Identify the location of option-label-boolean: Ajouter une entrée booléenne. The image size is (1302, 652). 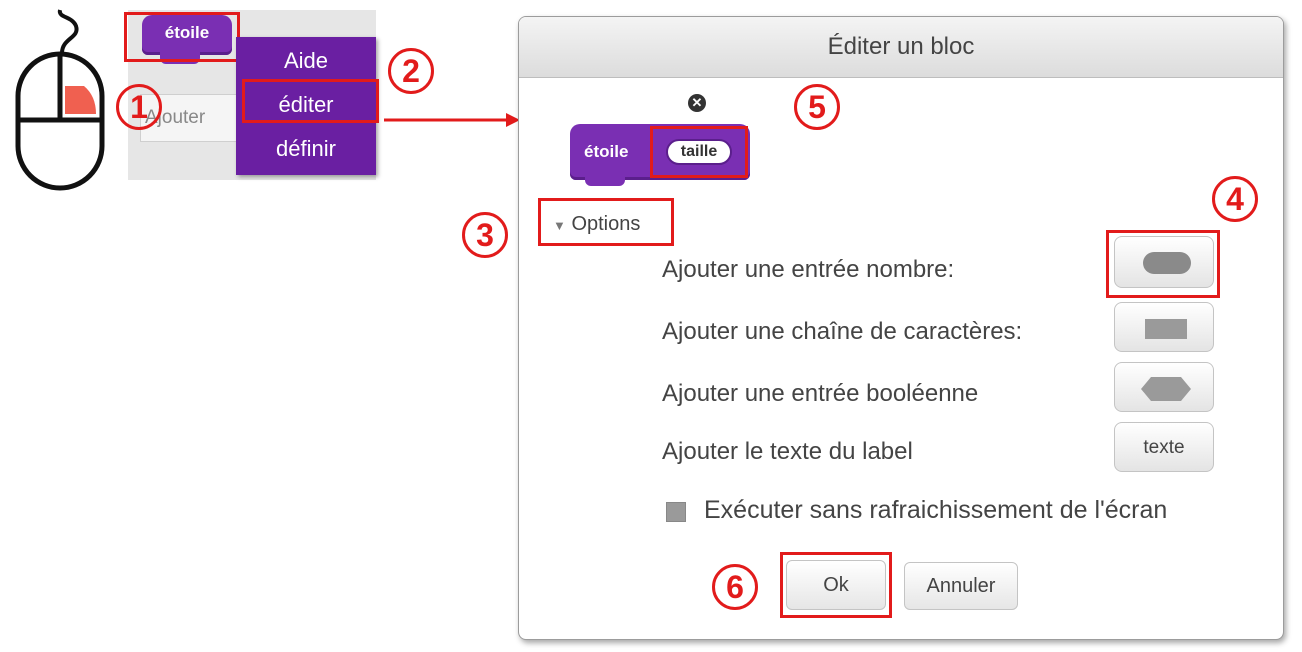
(820, 393).